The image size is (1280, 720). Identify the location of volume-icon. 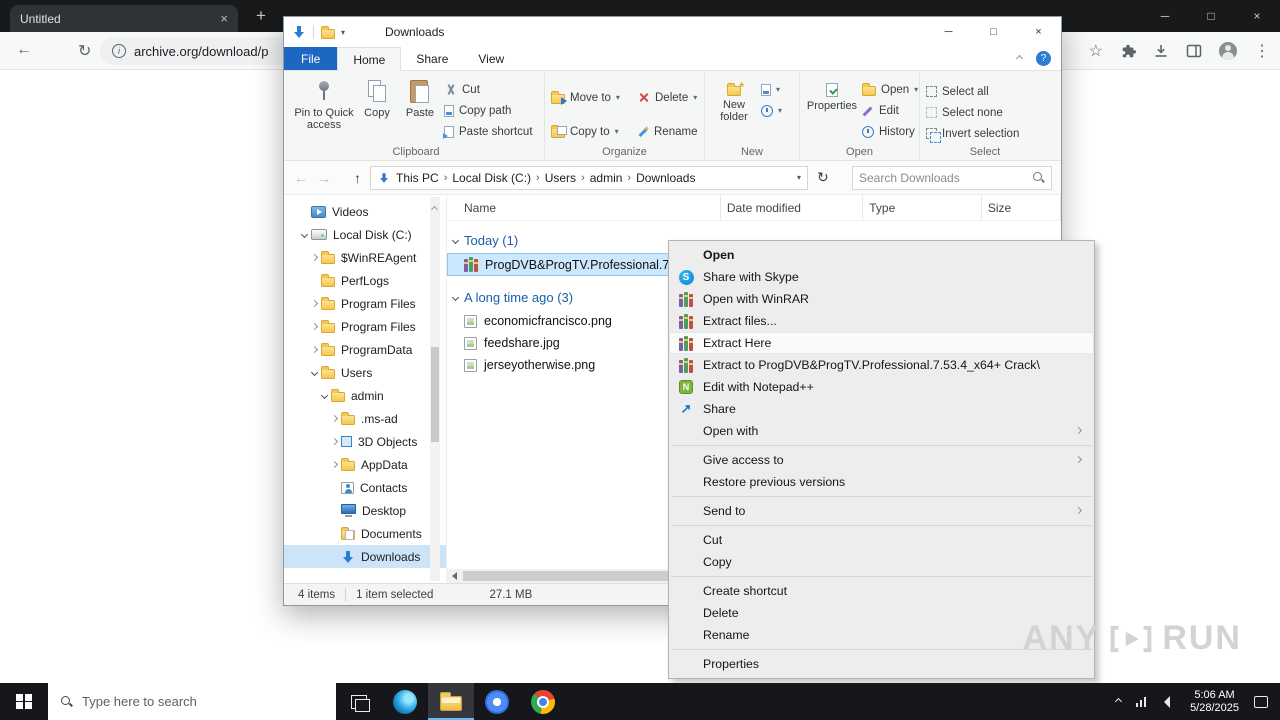
(1168, 701).